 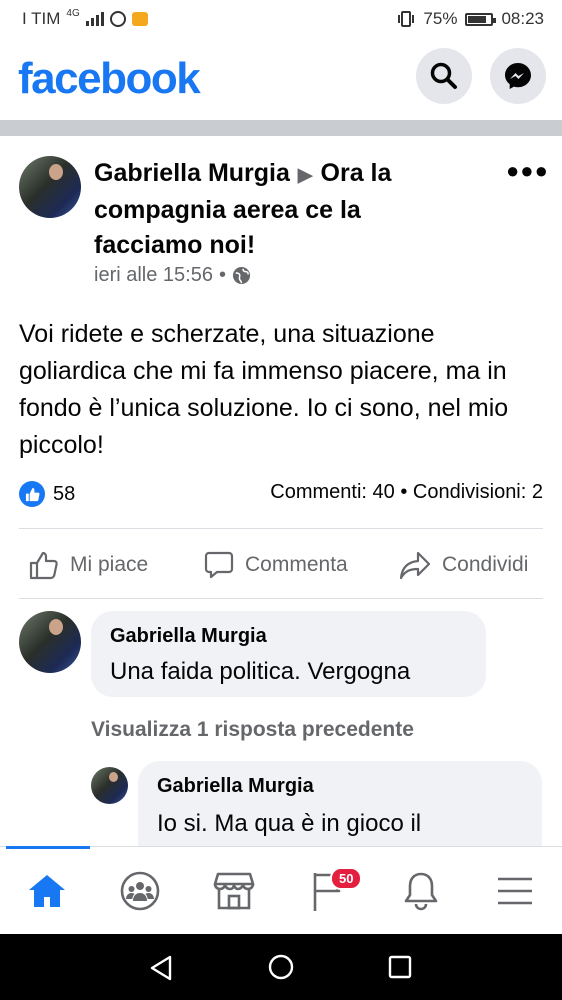 I want to click on arrow-right-icon: ▶, so click(x=305, y=175).